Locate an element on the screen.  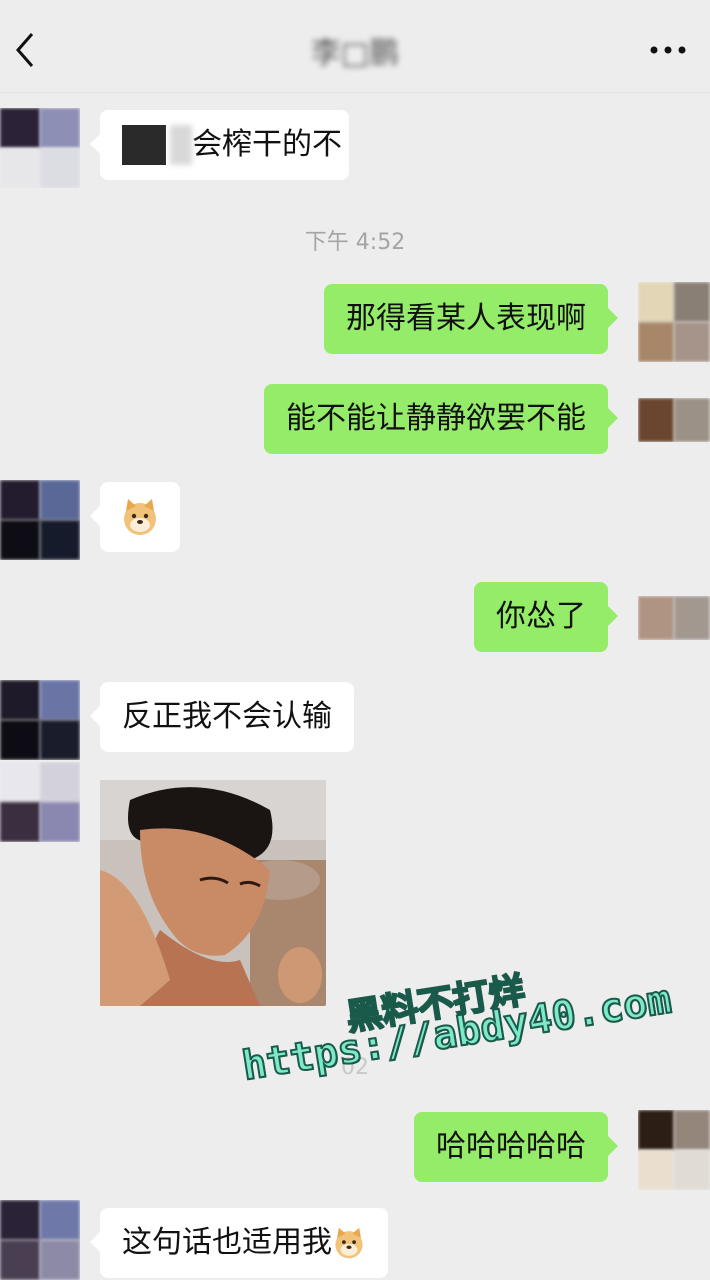
message-bubble: 这句话也适用我 is located at coordinates (239, 1243).